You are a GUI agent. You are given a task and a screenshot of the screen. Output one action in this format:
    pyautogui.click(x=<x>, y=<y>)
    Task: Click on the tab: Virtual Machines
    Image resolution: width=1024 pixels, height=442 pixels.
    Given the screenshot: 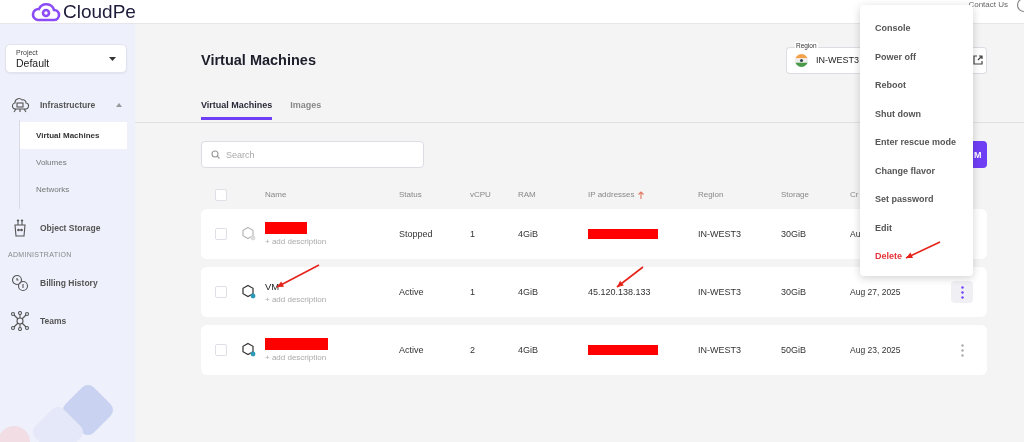 What is the action you would take?
    pyautogui.click(x=237, y=108)
    